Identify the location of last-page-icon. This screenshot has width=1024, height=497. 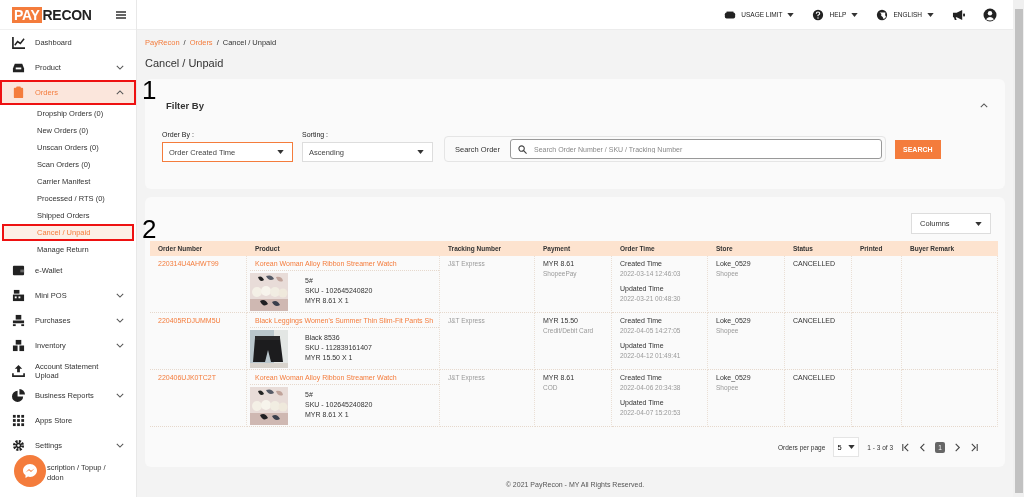
(974, 447).